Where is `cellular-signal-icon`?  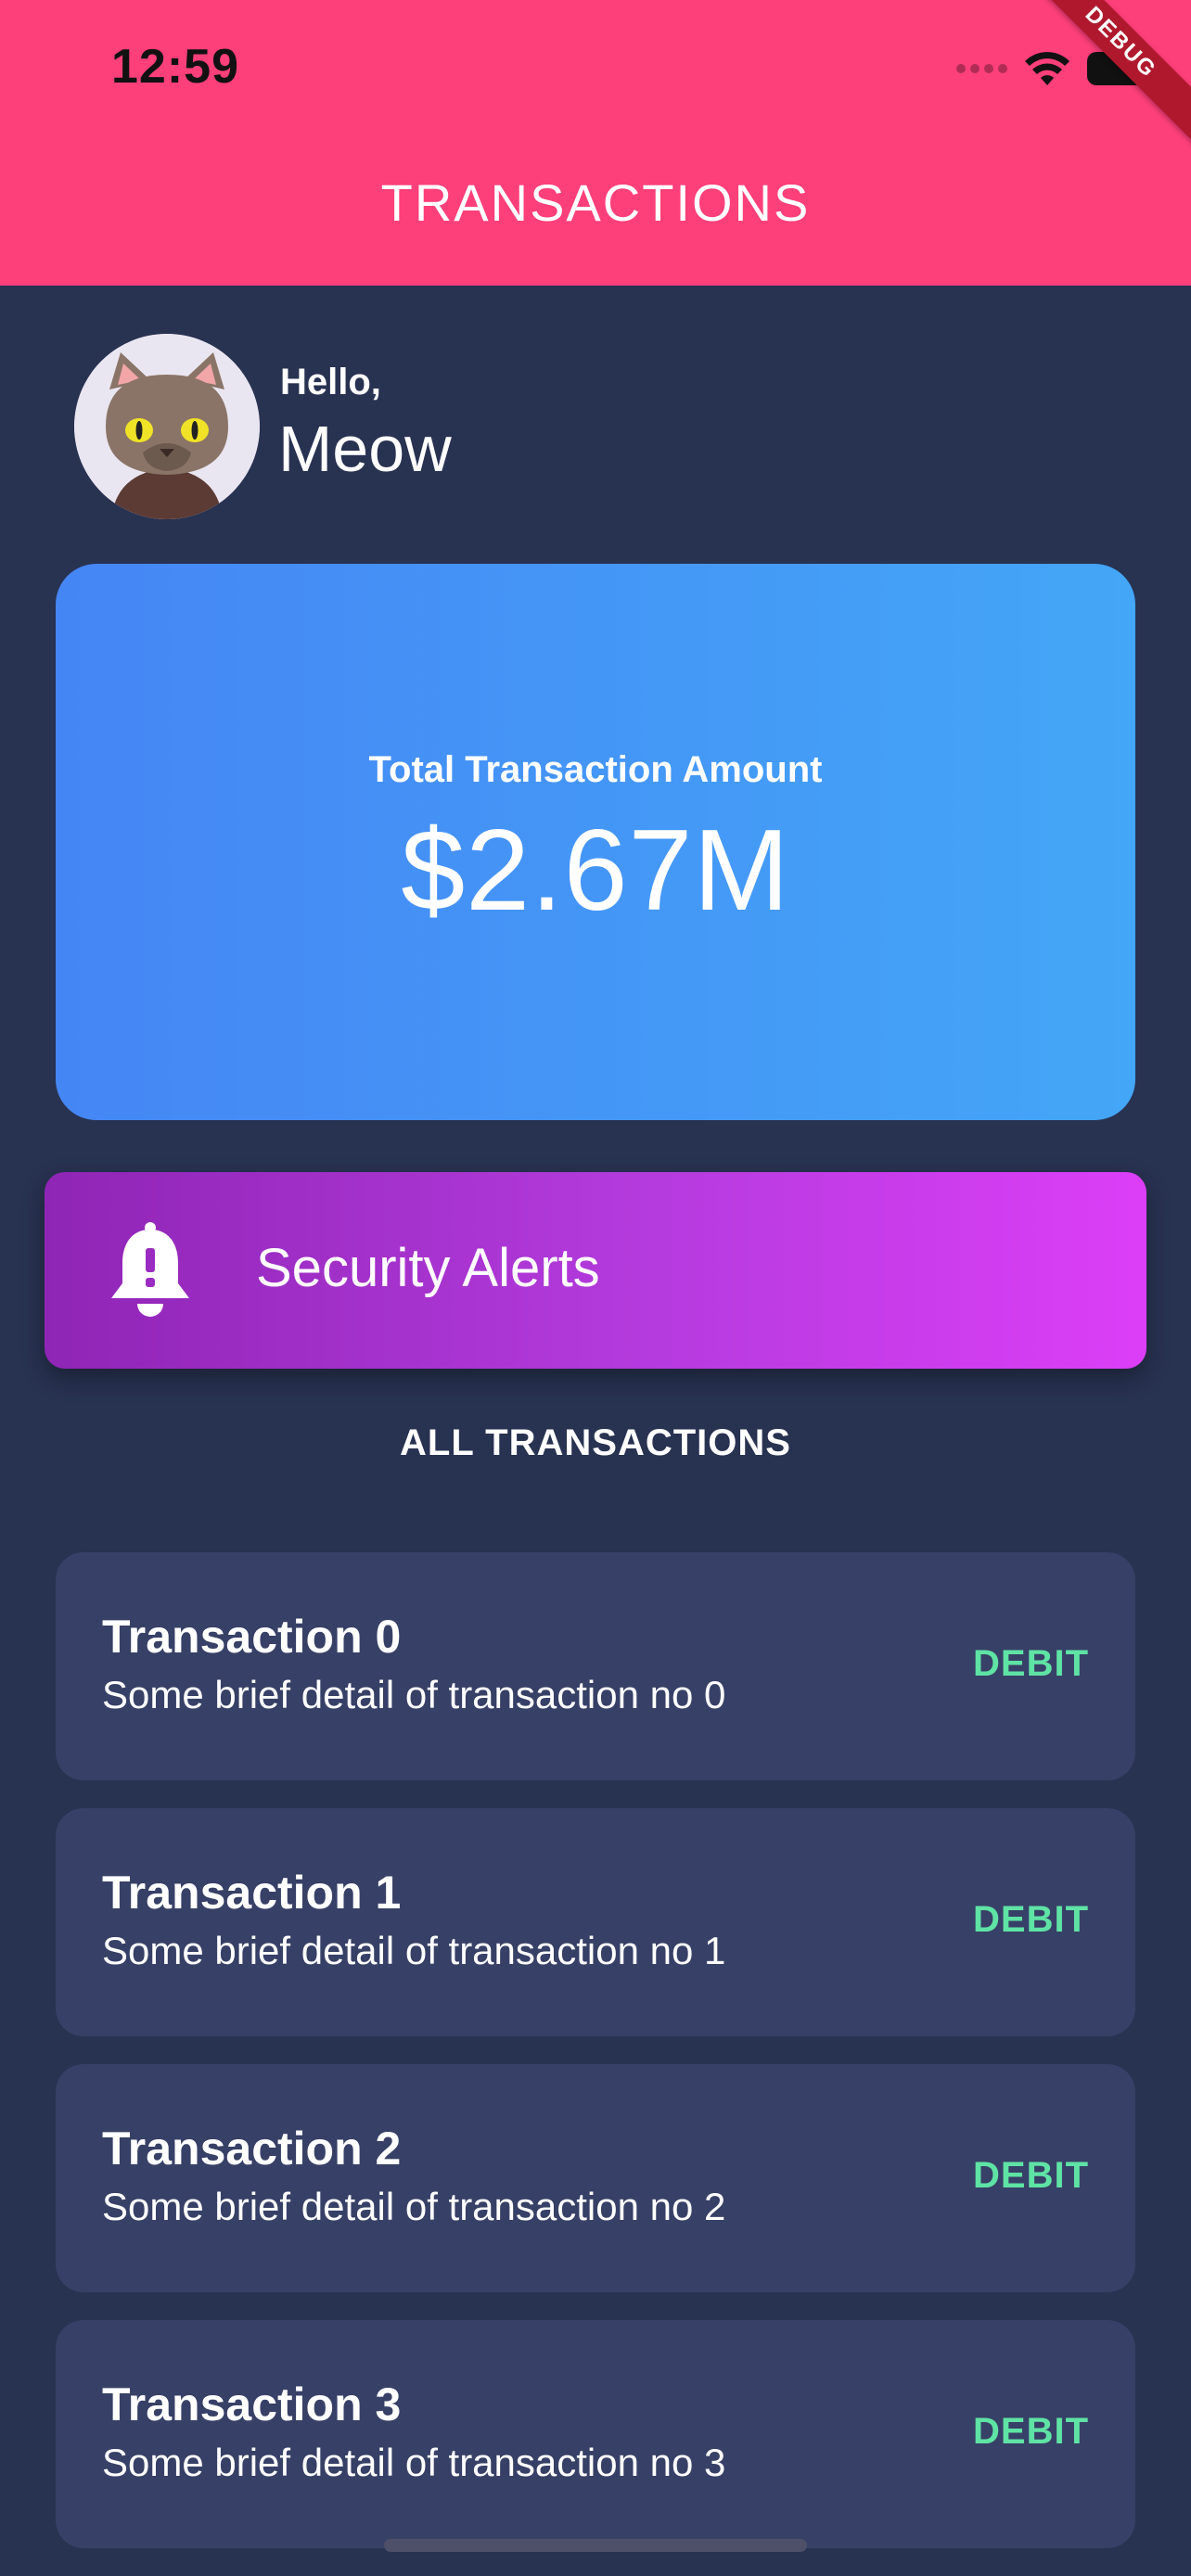
cellular-signal-icon is located at coordinates (981, 68).